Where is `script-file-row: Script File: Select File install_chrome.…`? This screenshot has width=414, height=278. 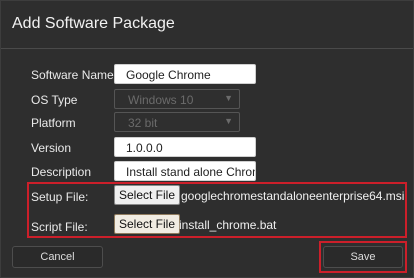
script-file-row: Script File: Select File install_chrome.… is located at coordinates (207, 225).